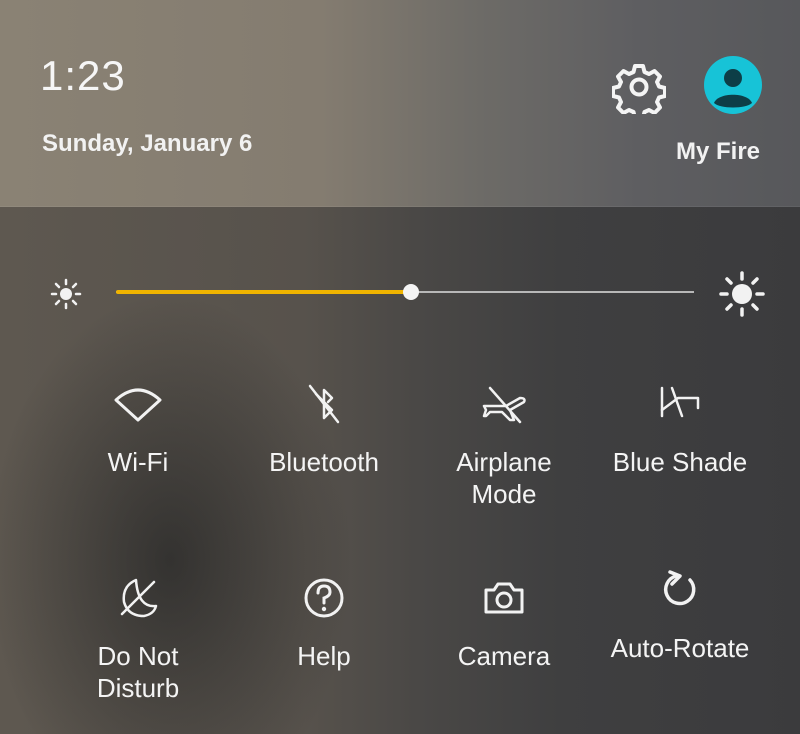  I want to click on help-icon, so click(324, 598).